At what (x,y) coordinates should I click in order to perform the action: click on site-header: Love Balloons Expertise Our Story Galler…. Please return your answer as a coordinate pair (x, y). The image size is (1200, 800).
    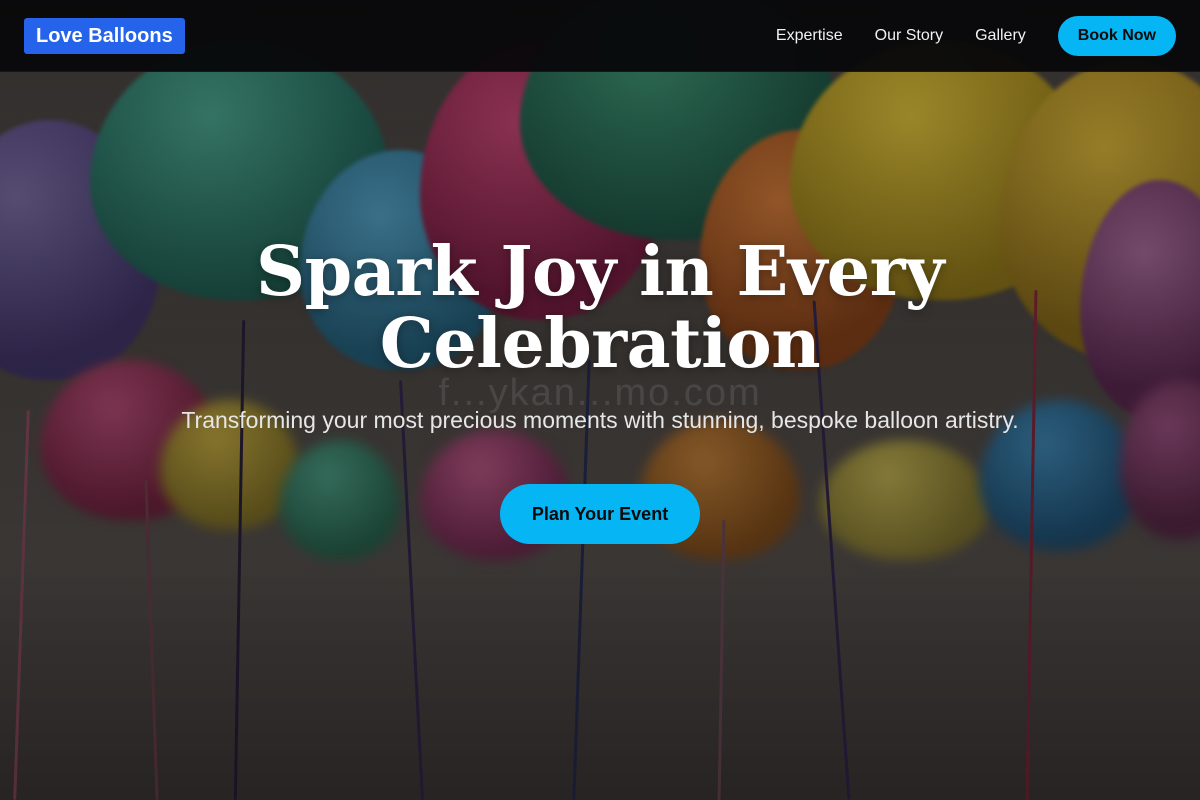
    Looking at the image, I should click on (600, 36).